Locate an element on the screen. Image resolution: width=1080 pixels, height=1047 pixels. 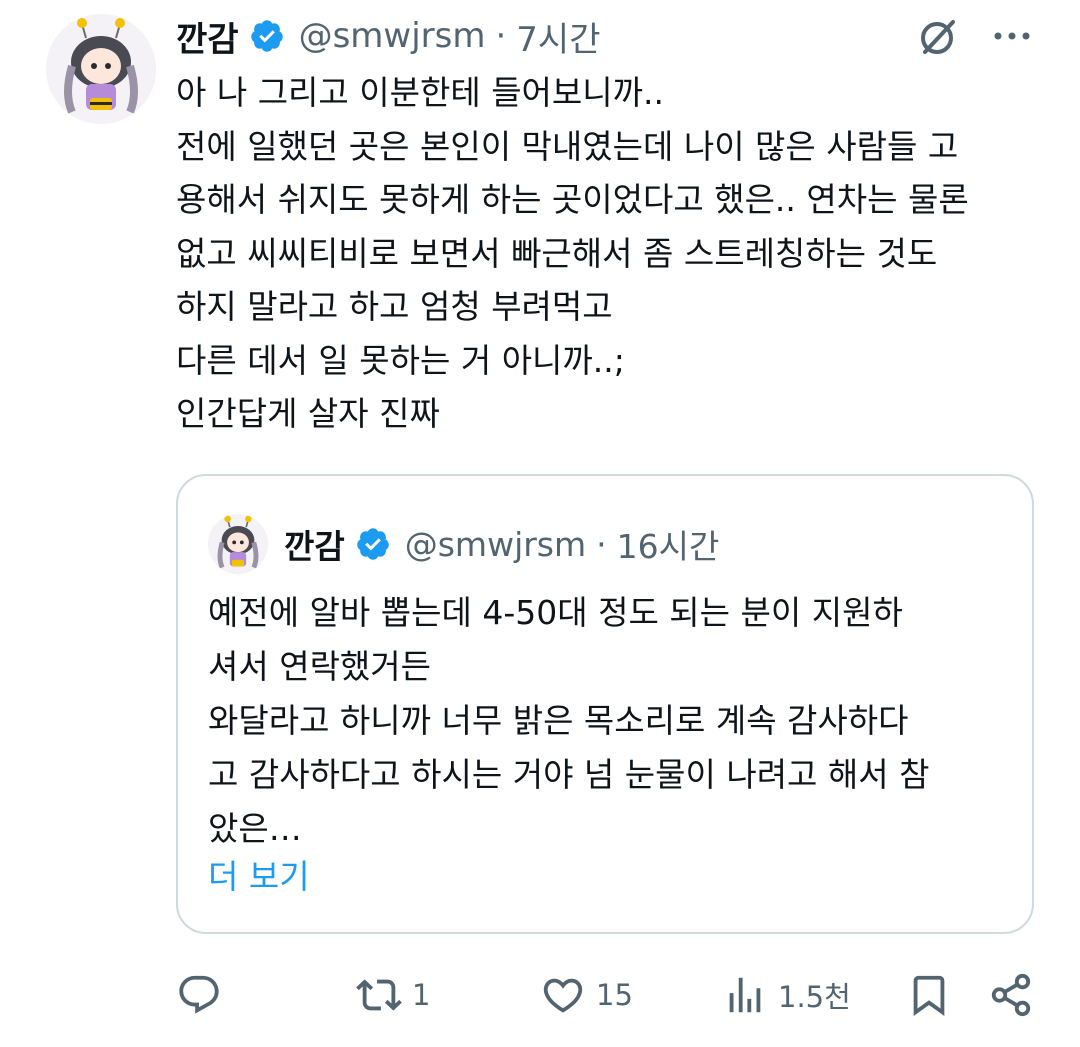
more-options-icon is located at coordinates (1012, 36).